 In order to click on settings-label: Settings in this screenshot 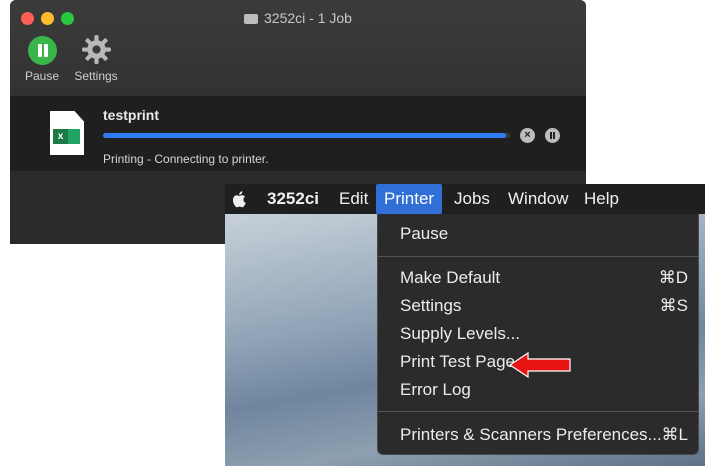, I will do `click(96, 76)`.